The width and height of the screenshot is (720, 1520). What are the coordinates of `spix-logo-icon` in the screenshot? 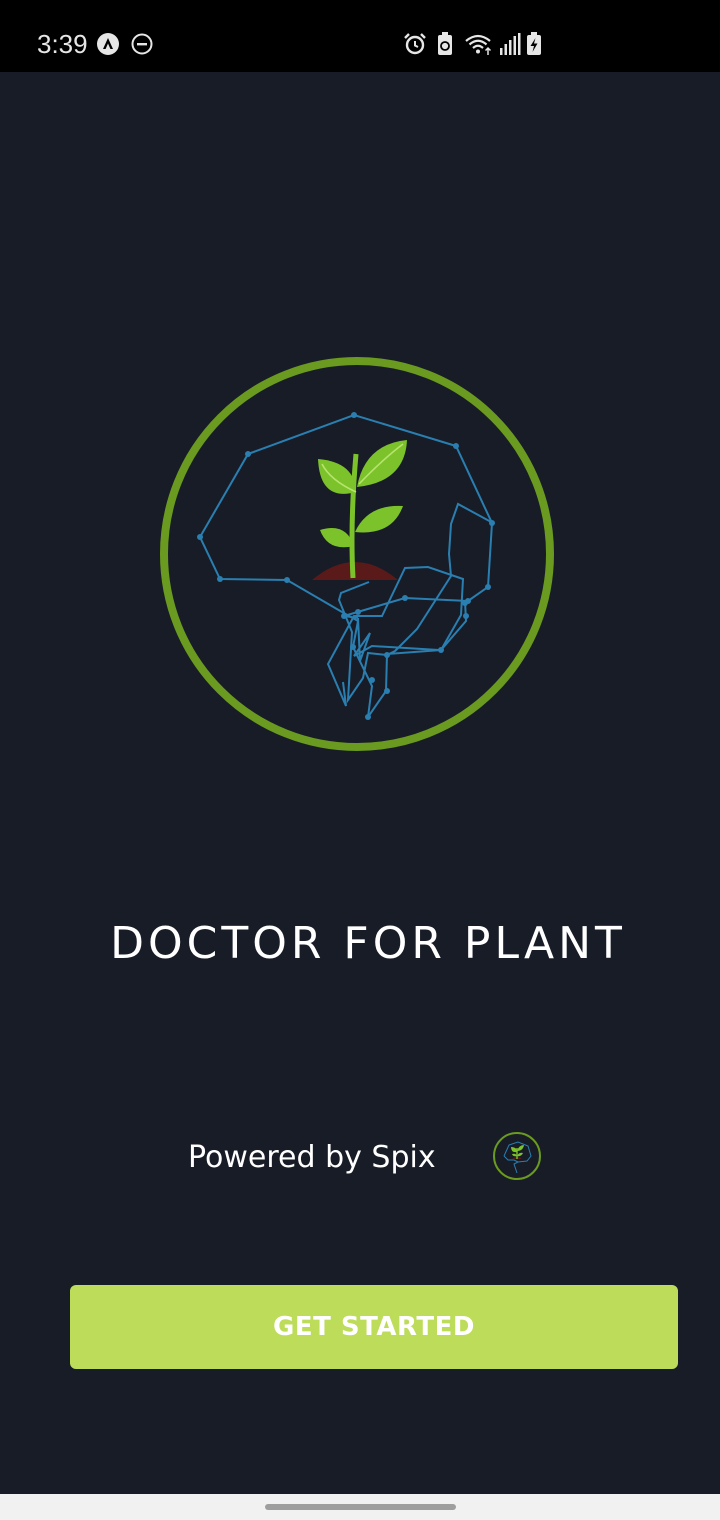 It's located at (517, 1156).